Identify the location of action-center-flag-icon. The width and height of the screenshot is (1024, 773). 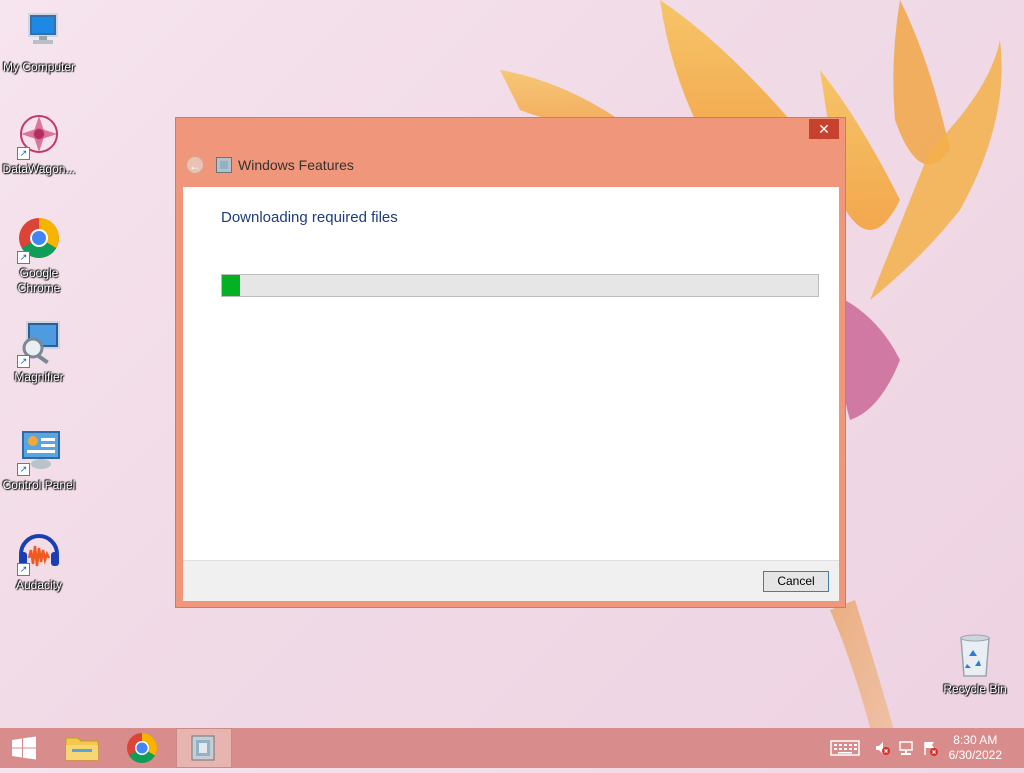
(930, 748).